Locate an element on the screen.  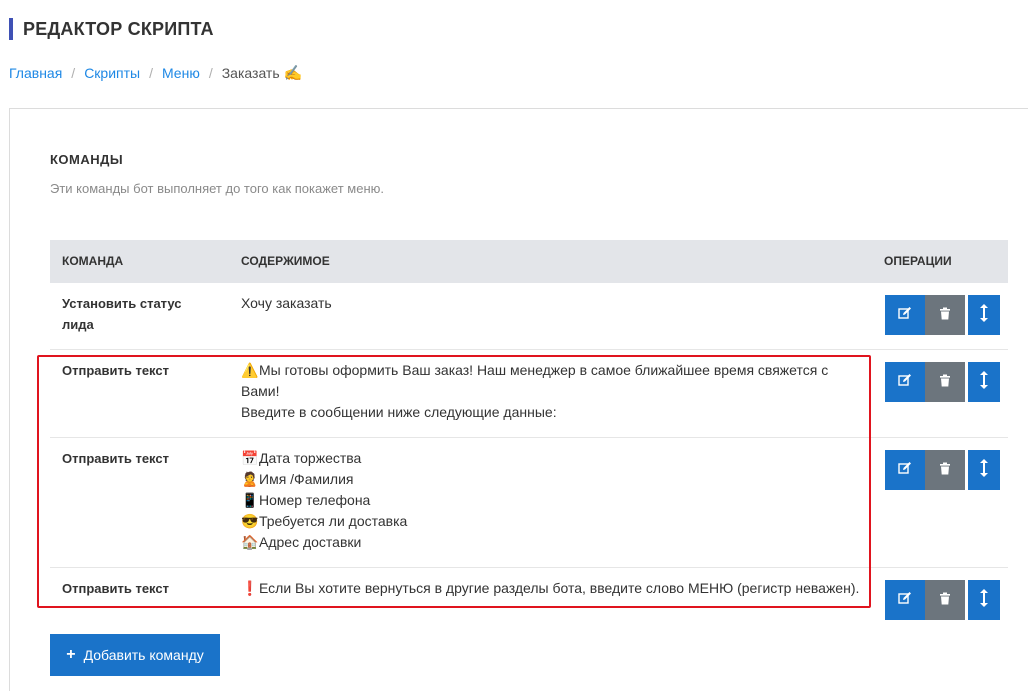
breadcrumb-link-scripts: Скрипты is located at coordinates (112, 73).